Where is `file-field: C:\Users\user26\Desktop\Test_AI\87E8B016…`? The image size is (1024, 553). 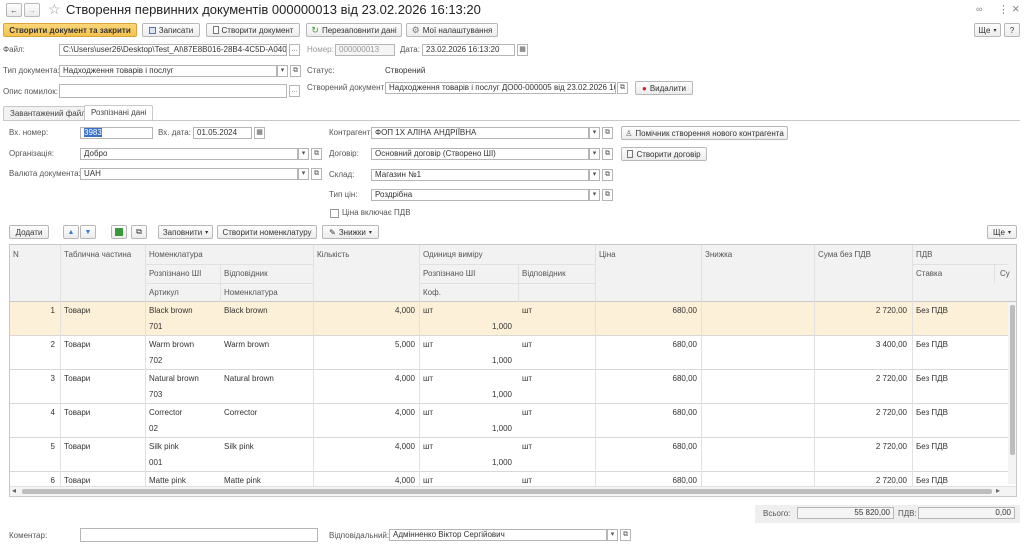 file-field: C:\Users\user26\Desktop\Test_AI\87E8B016… is located at coordinates (173, 50).